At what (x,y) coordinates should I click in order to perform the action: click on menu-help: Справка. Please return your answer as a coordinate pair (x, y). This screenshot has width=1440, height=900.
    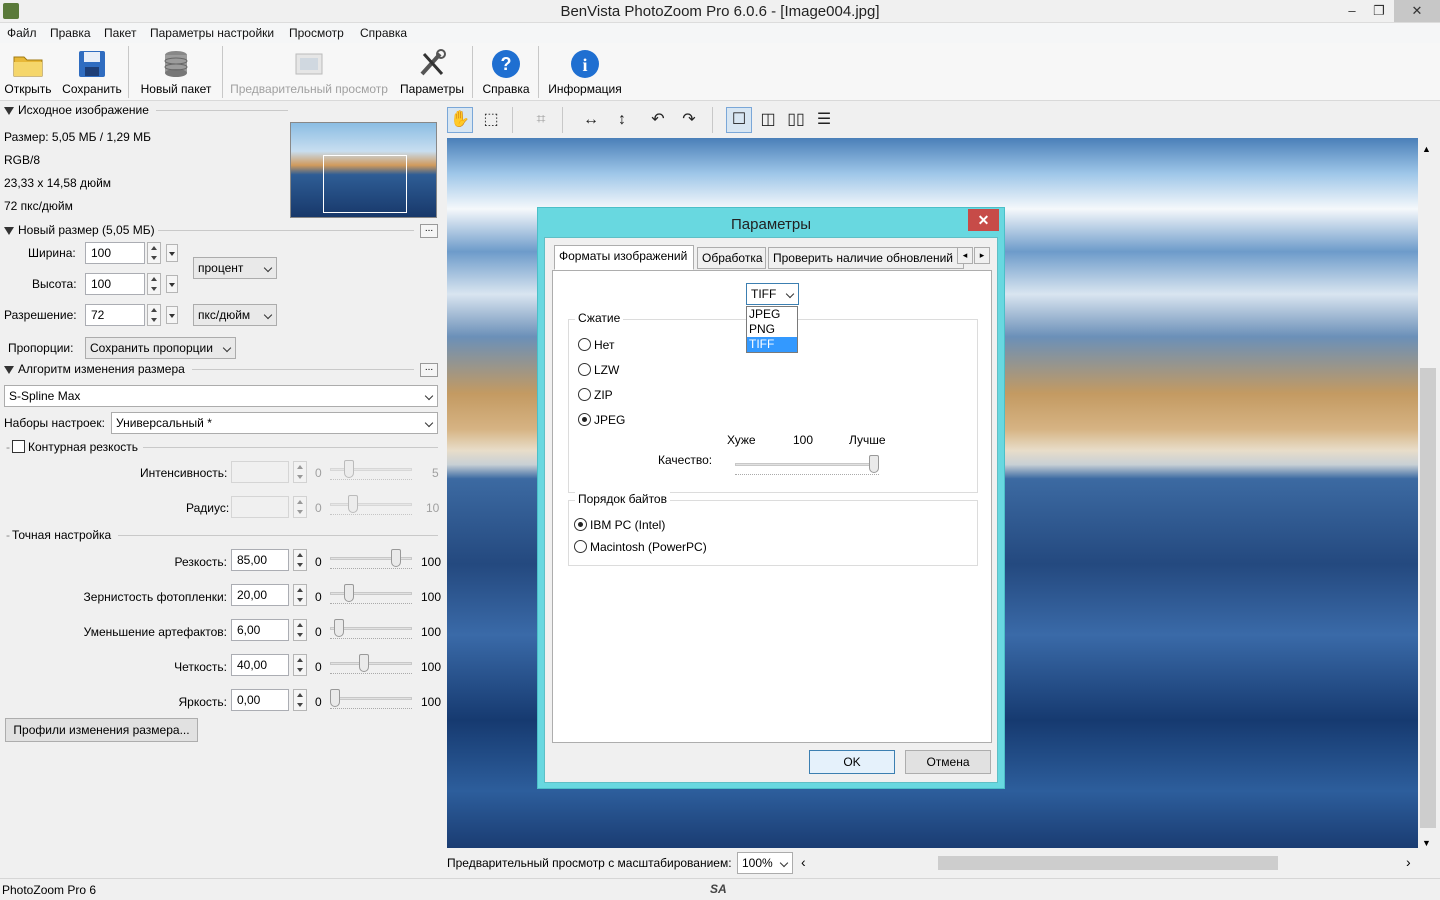
    Looking at the image, I should click on (383, 33).